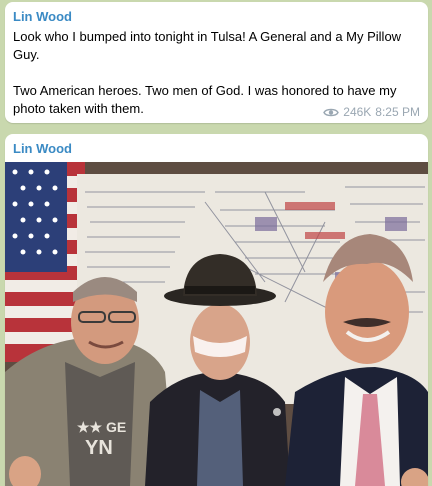 The width and height of the screenshot is (432, 486). What do you see at coordinates (331, 112) in the screenshot?
I see `eye-icon` at bounding box center [331, 112].